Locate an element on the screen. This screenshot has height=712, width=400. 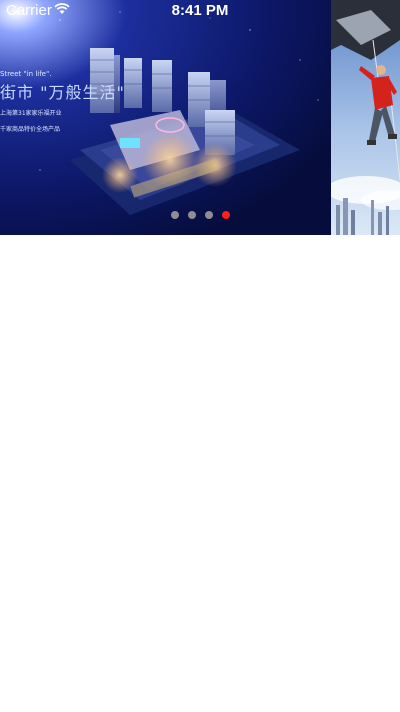
banner-ad-line-2: 千家商品特价全场产品 is located at coordinates (30, 129).